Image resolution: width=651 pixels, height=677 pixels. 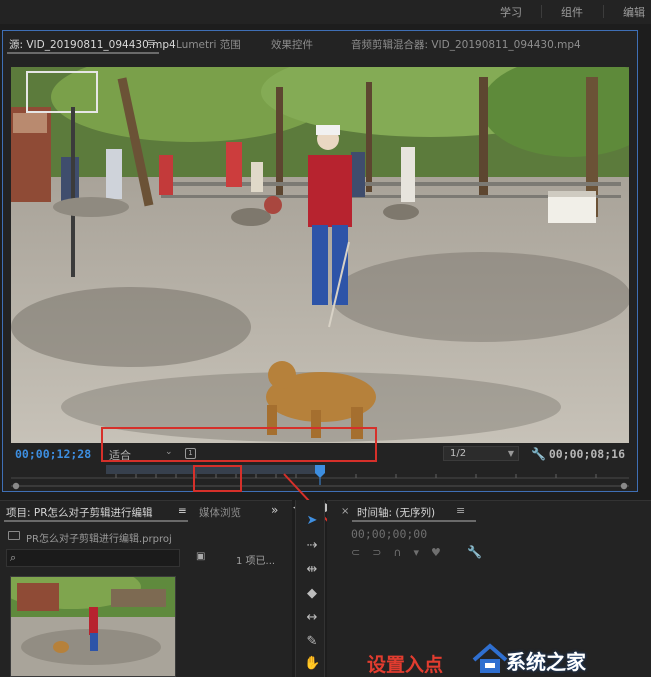 I want to click on timeline-timecode: 00;00;00;00, so click(x=389, y=534).